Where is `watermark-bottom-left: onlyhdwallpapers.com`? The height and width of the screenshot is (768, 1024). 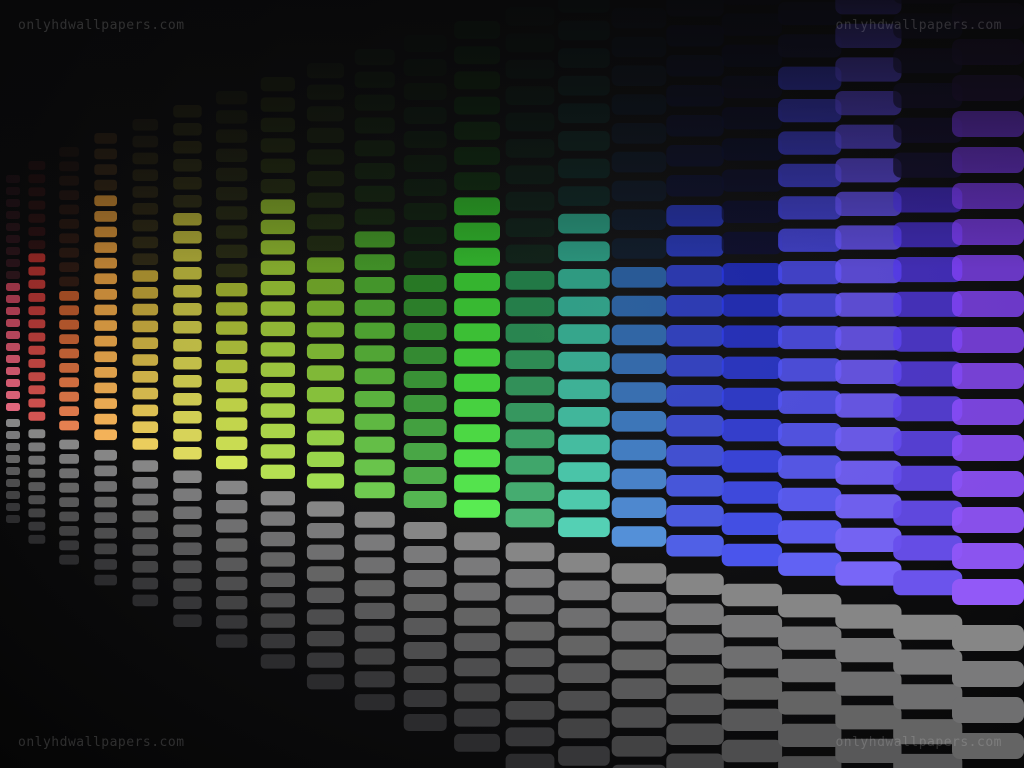 watermark-bottom-left: onlyhdwallpapers.com is located at coordinates (101, 742).